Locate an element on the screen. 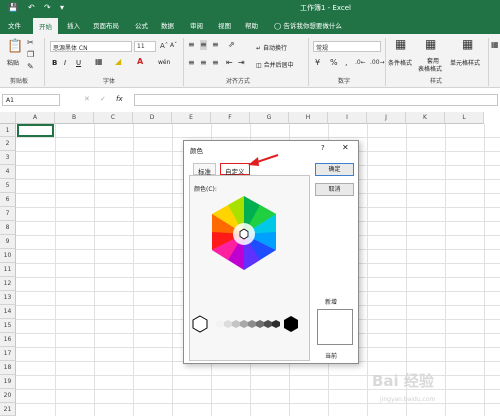 This screenshot has width=500, height=416. insert-cells-icon: ▦ is located at coordinates (495, 45).